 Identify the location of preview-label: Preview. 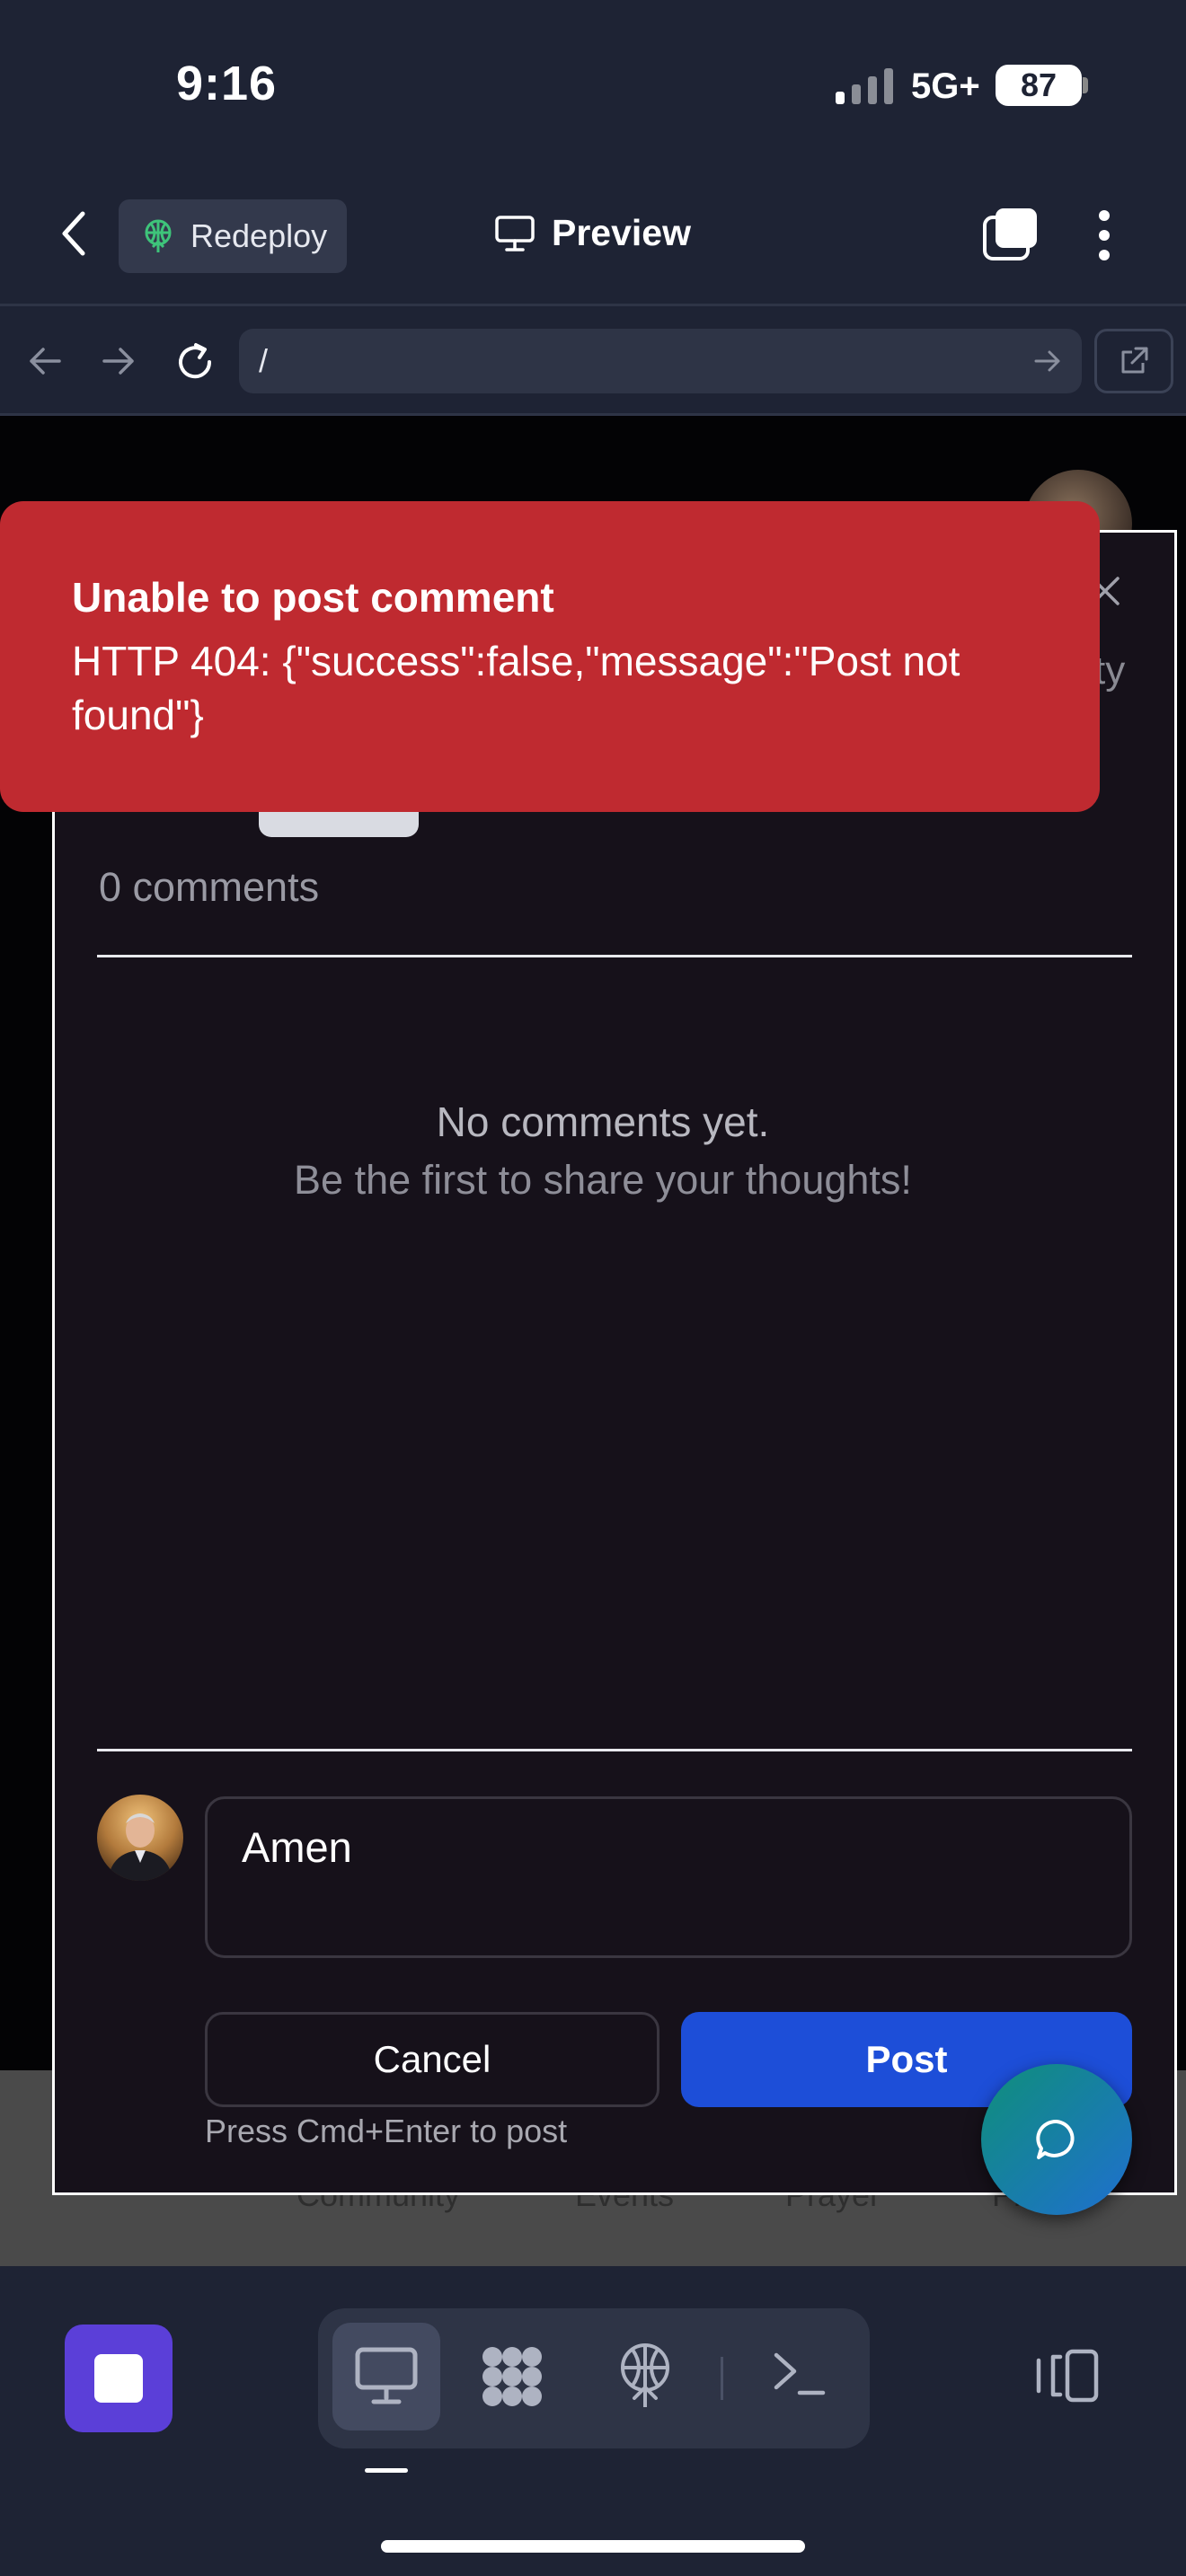
(621, 233).